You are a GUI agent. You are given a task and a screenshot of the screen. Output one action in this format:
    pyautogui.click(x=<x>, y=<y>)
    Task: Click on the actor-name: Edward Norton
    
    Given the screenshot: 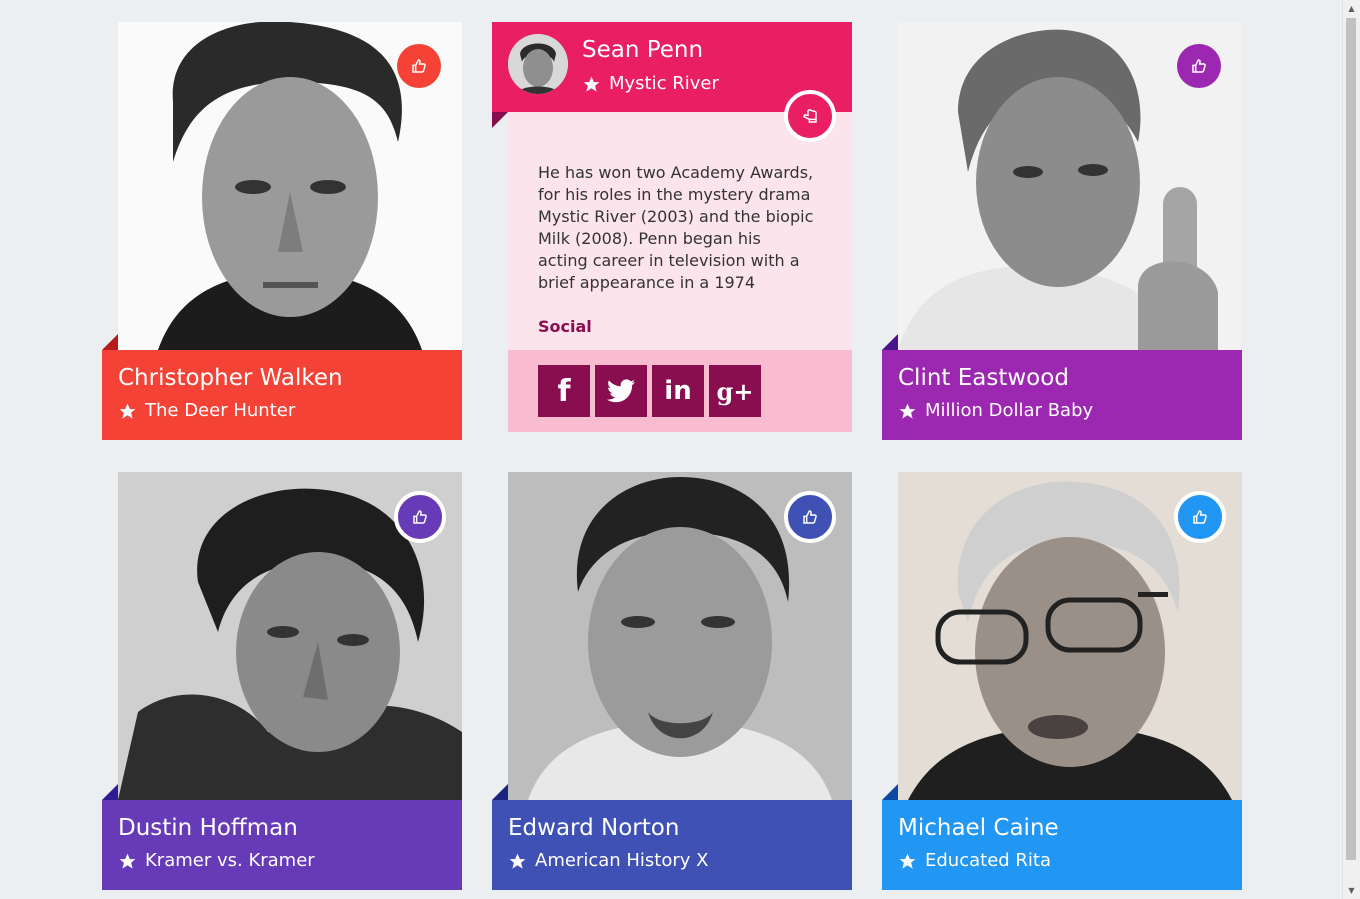 What is the action you would take?
    pyautogui.click(x=594, y=828)
    